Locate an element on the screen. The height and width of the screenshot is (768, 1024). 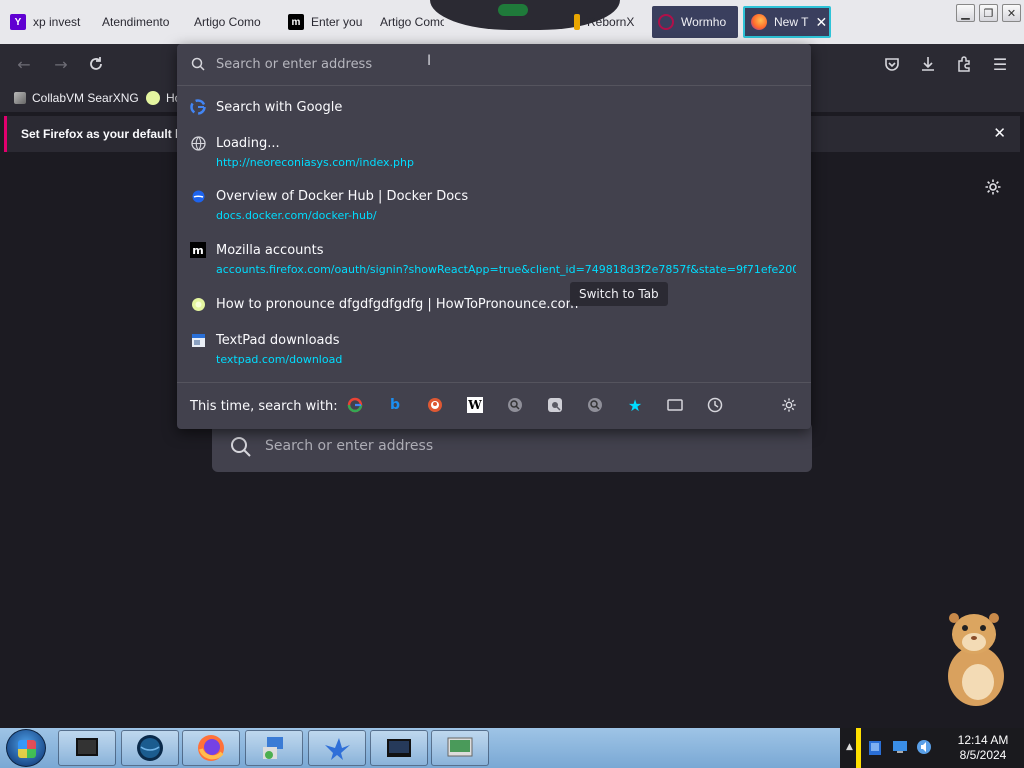
result-url: docs.docker.com/docker-hub/ is located at coordinates (296, 215).